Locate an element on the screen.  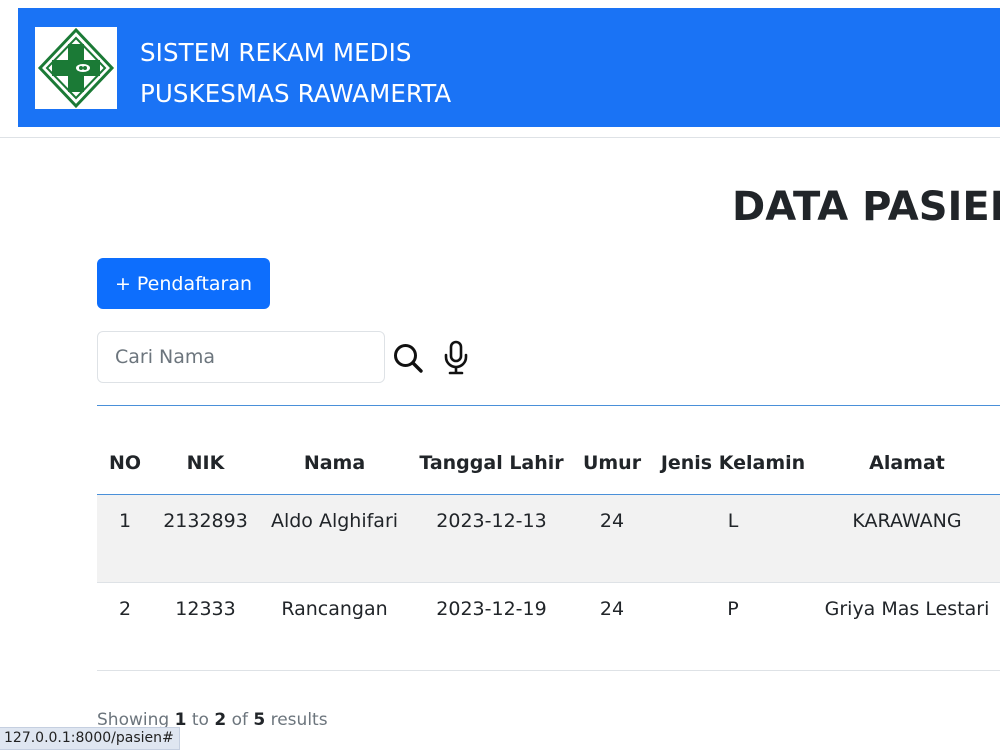
pagination-results: results is located at coordinates (299, 720).